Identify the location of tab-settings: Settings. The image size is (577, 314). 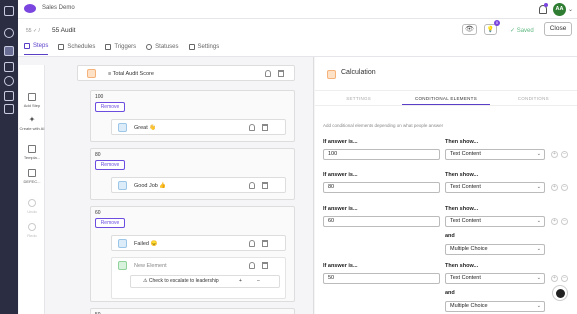
(204, 49).